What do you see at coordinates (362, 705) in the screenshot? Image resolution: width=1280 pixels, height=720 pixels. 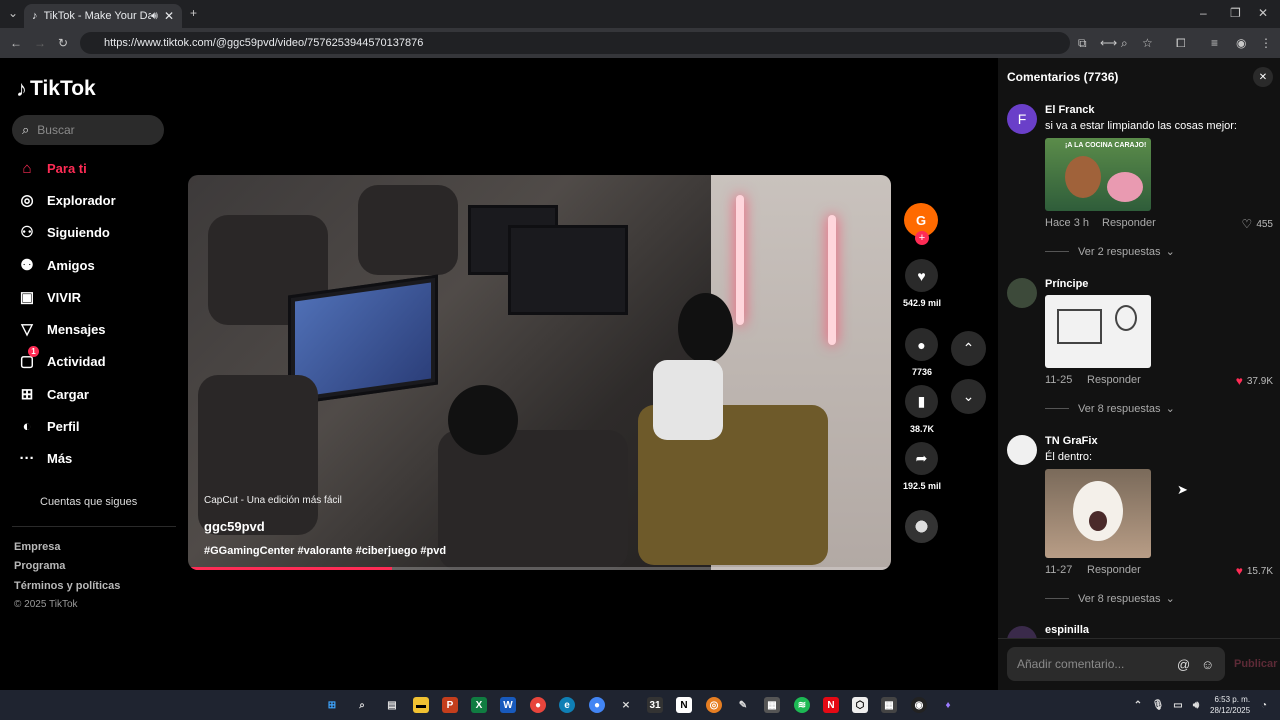 I see `taskbar-search-icon: ⌕` at bounding box center [362, 705].